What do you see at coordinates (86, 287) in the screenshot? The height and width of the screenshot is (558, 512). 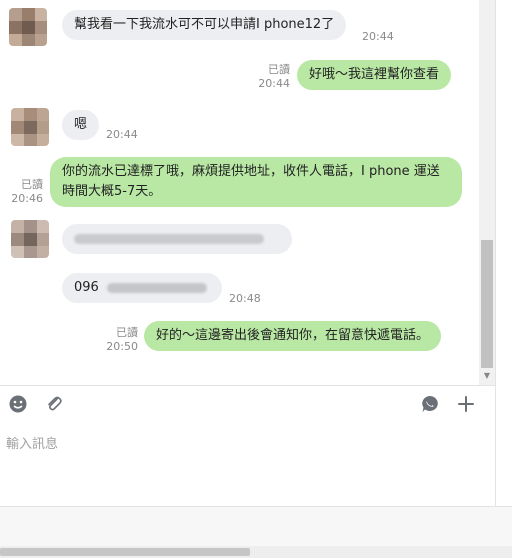 I see `message-text: 096` at bounding box center [86, 287].